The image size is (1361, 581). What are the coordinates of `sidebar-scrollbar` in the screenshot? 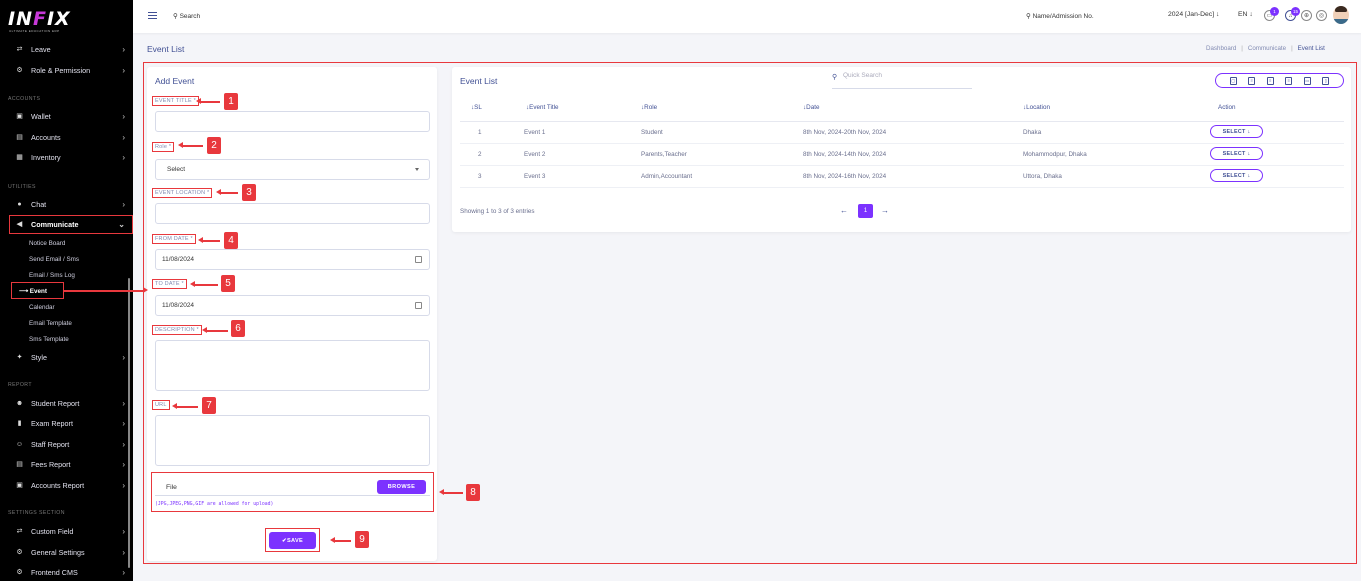 It's located at (129, 423).